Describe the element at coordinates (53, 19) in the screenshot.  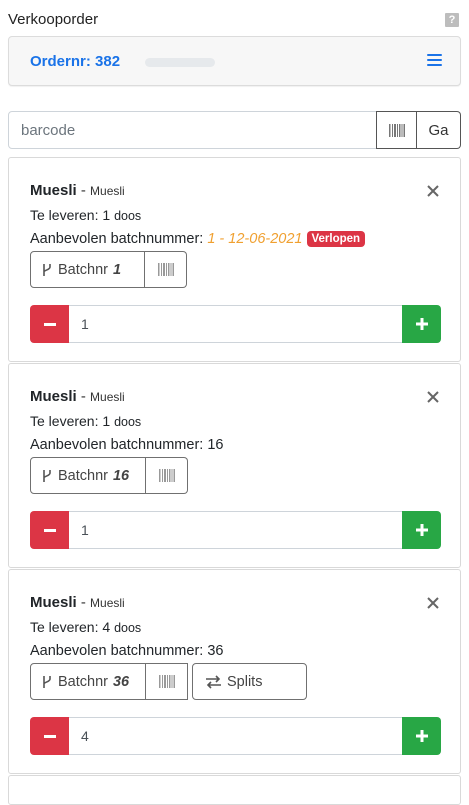
I see `page-title: Verkooporder` at that location.